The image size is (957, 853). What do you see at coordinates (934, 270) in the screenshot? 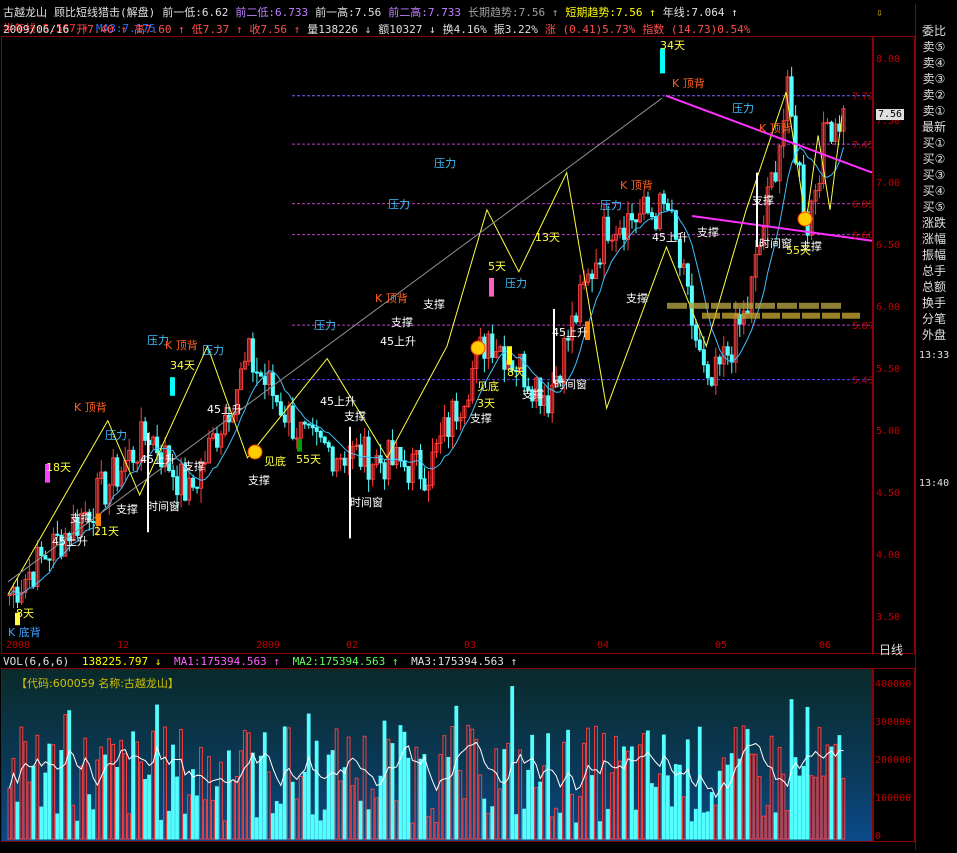
I see `side-panel-item: 总手` at bounding box center [934, 270].